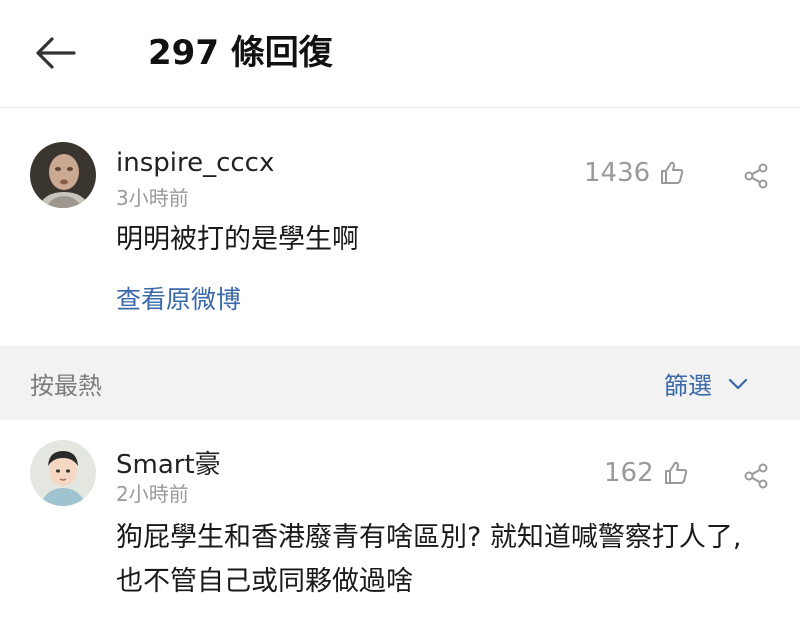 The image size is (800, 634). What do you see at coordinates (195, 163) in the screenshot?
I see `username: inspire_cccx` at bounding box center [195, 163].